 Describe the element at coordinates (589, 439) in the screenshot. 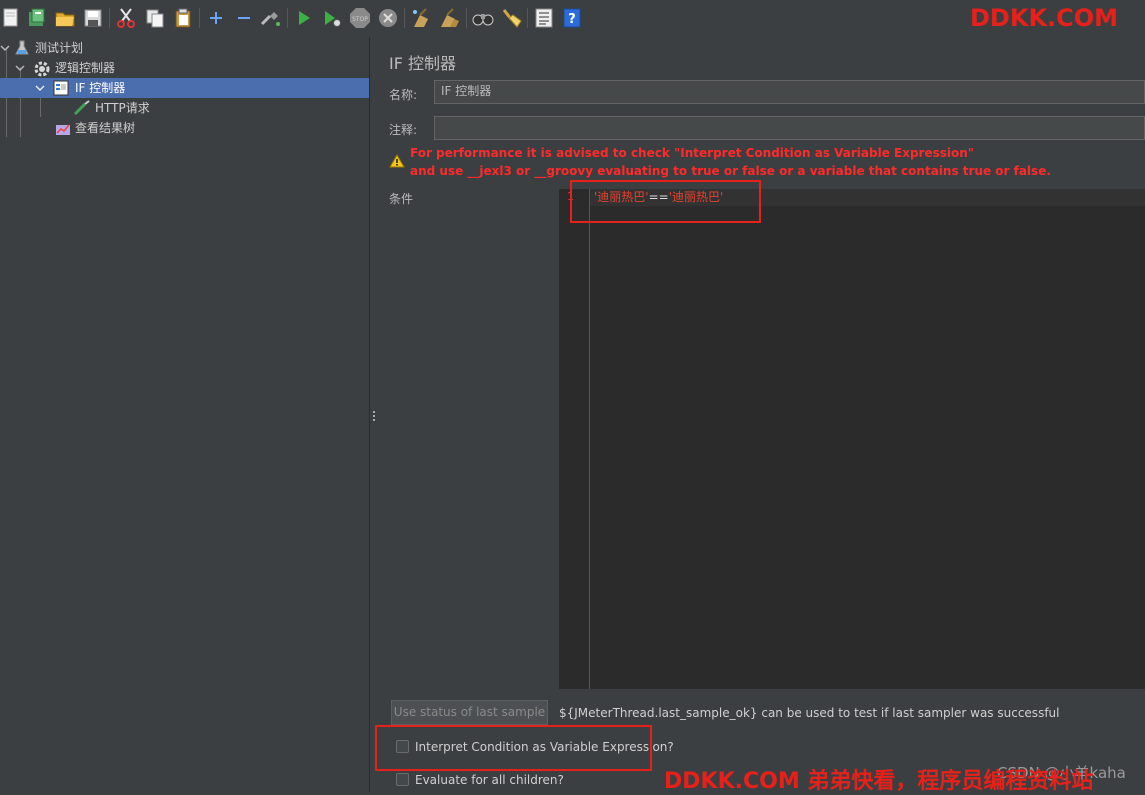

I see `editor-gutter-divider` at that location.